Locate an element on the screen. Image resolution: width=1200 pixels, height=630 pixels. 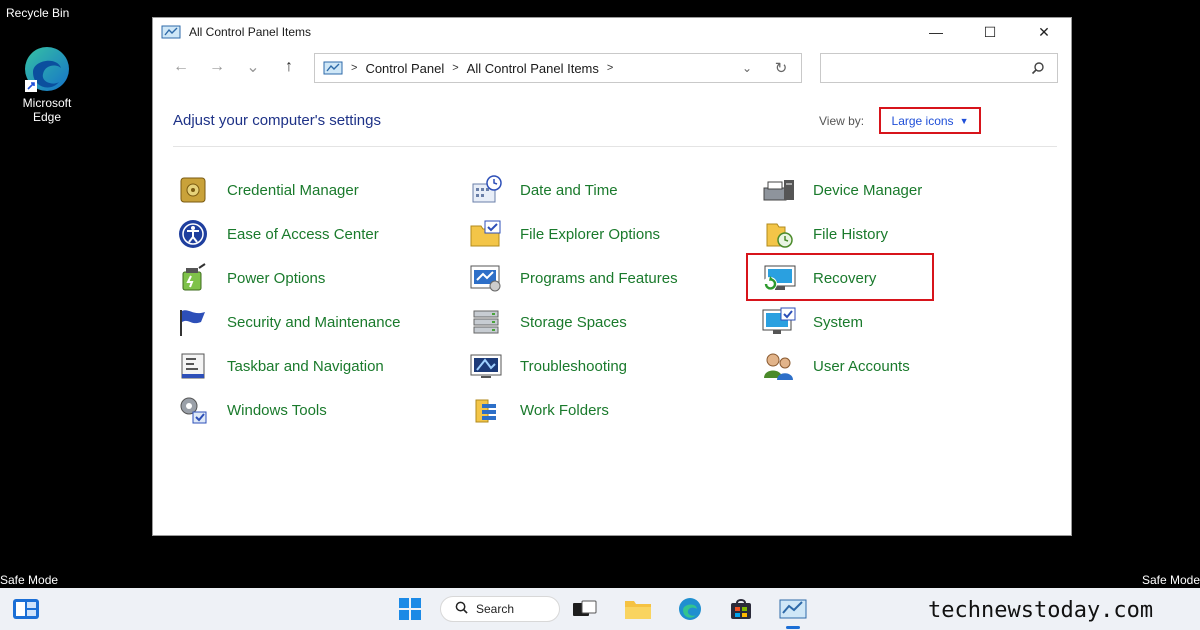
item-label: Storage Spaces is located at coordinates (573, 322).